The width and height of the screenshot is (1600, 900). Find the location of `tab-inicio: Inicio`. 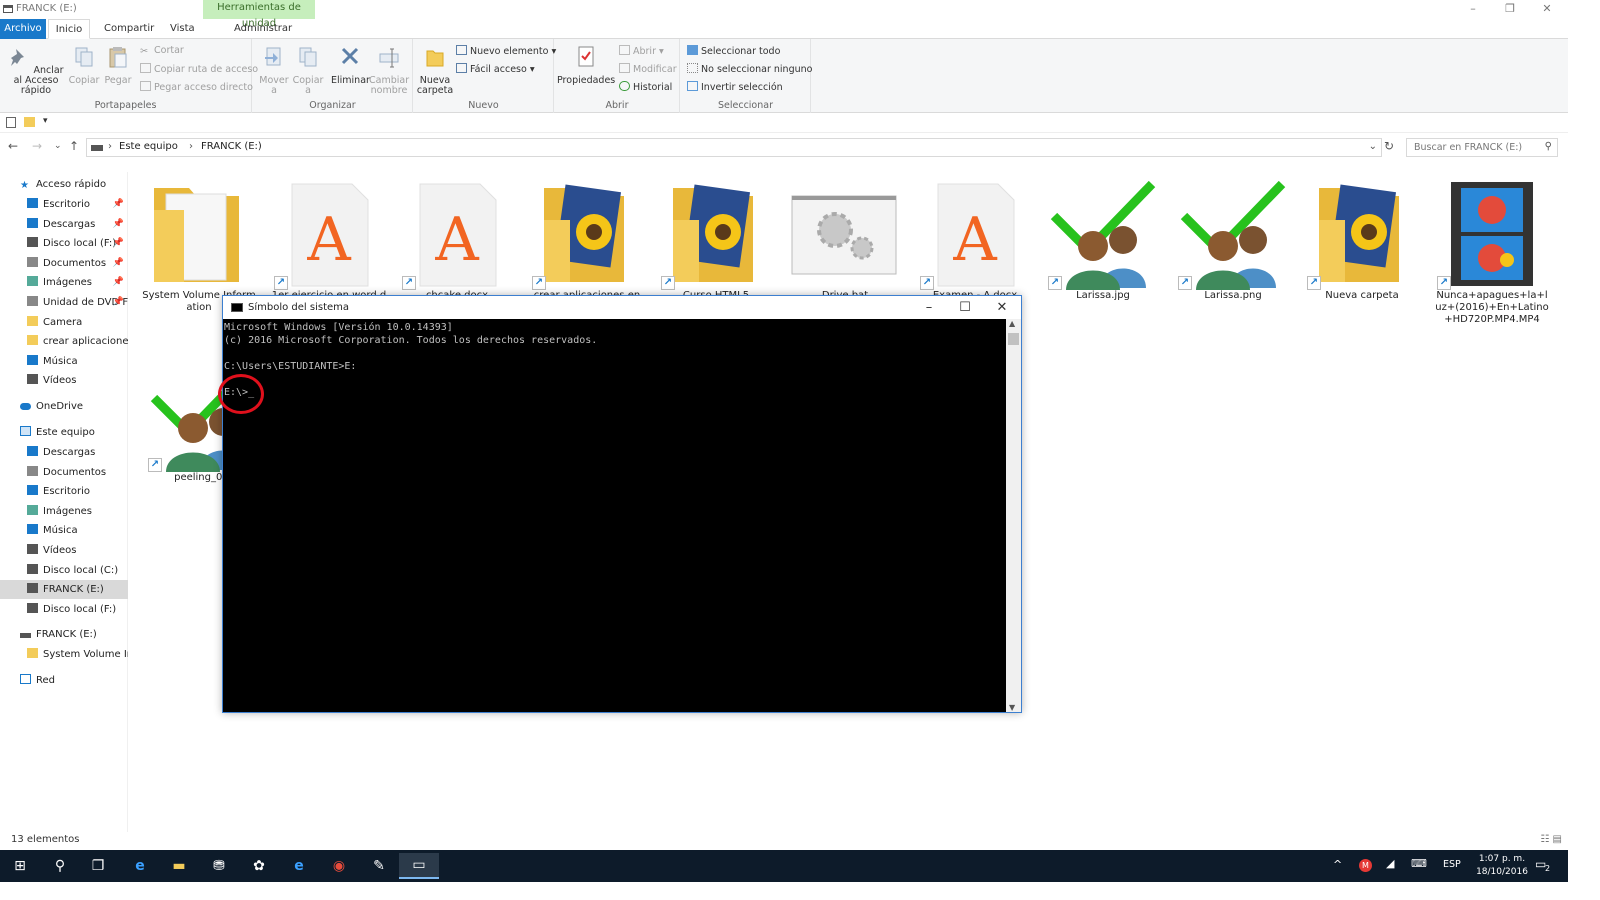

tab-inicio: Inicio is located at coordinates (69, 29).